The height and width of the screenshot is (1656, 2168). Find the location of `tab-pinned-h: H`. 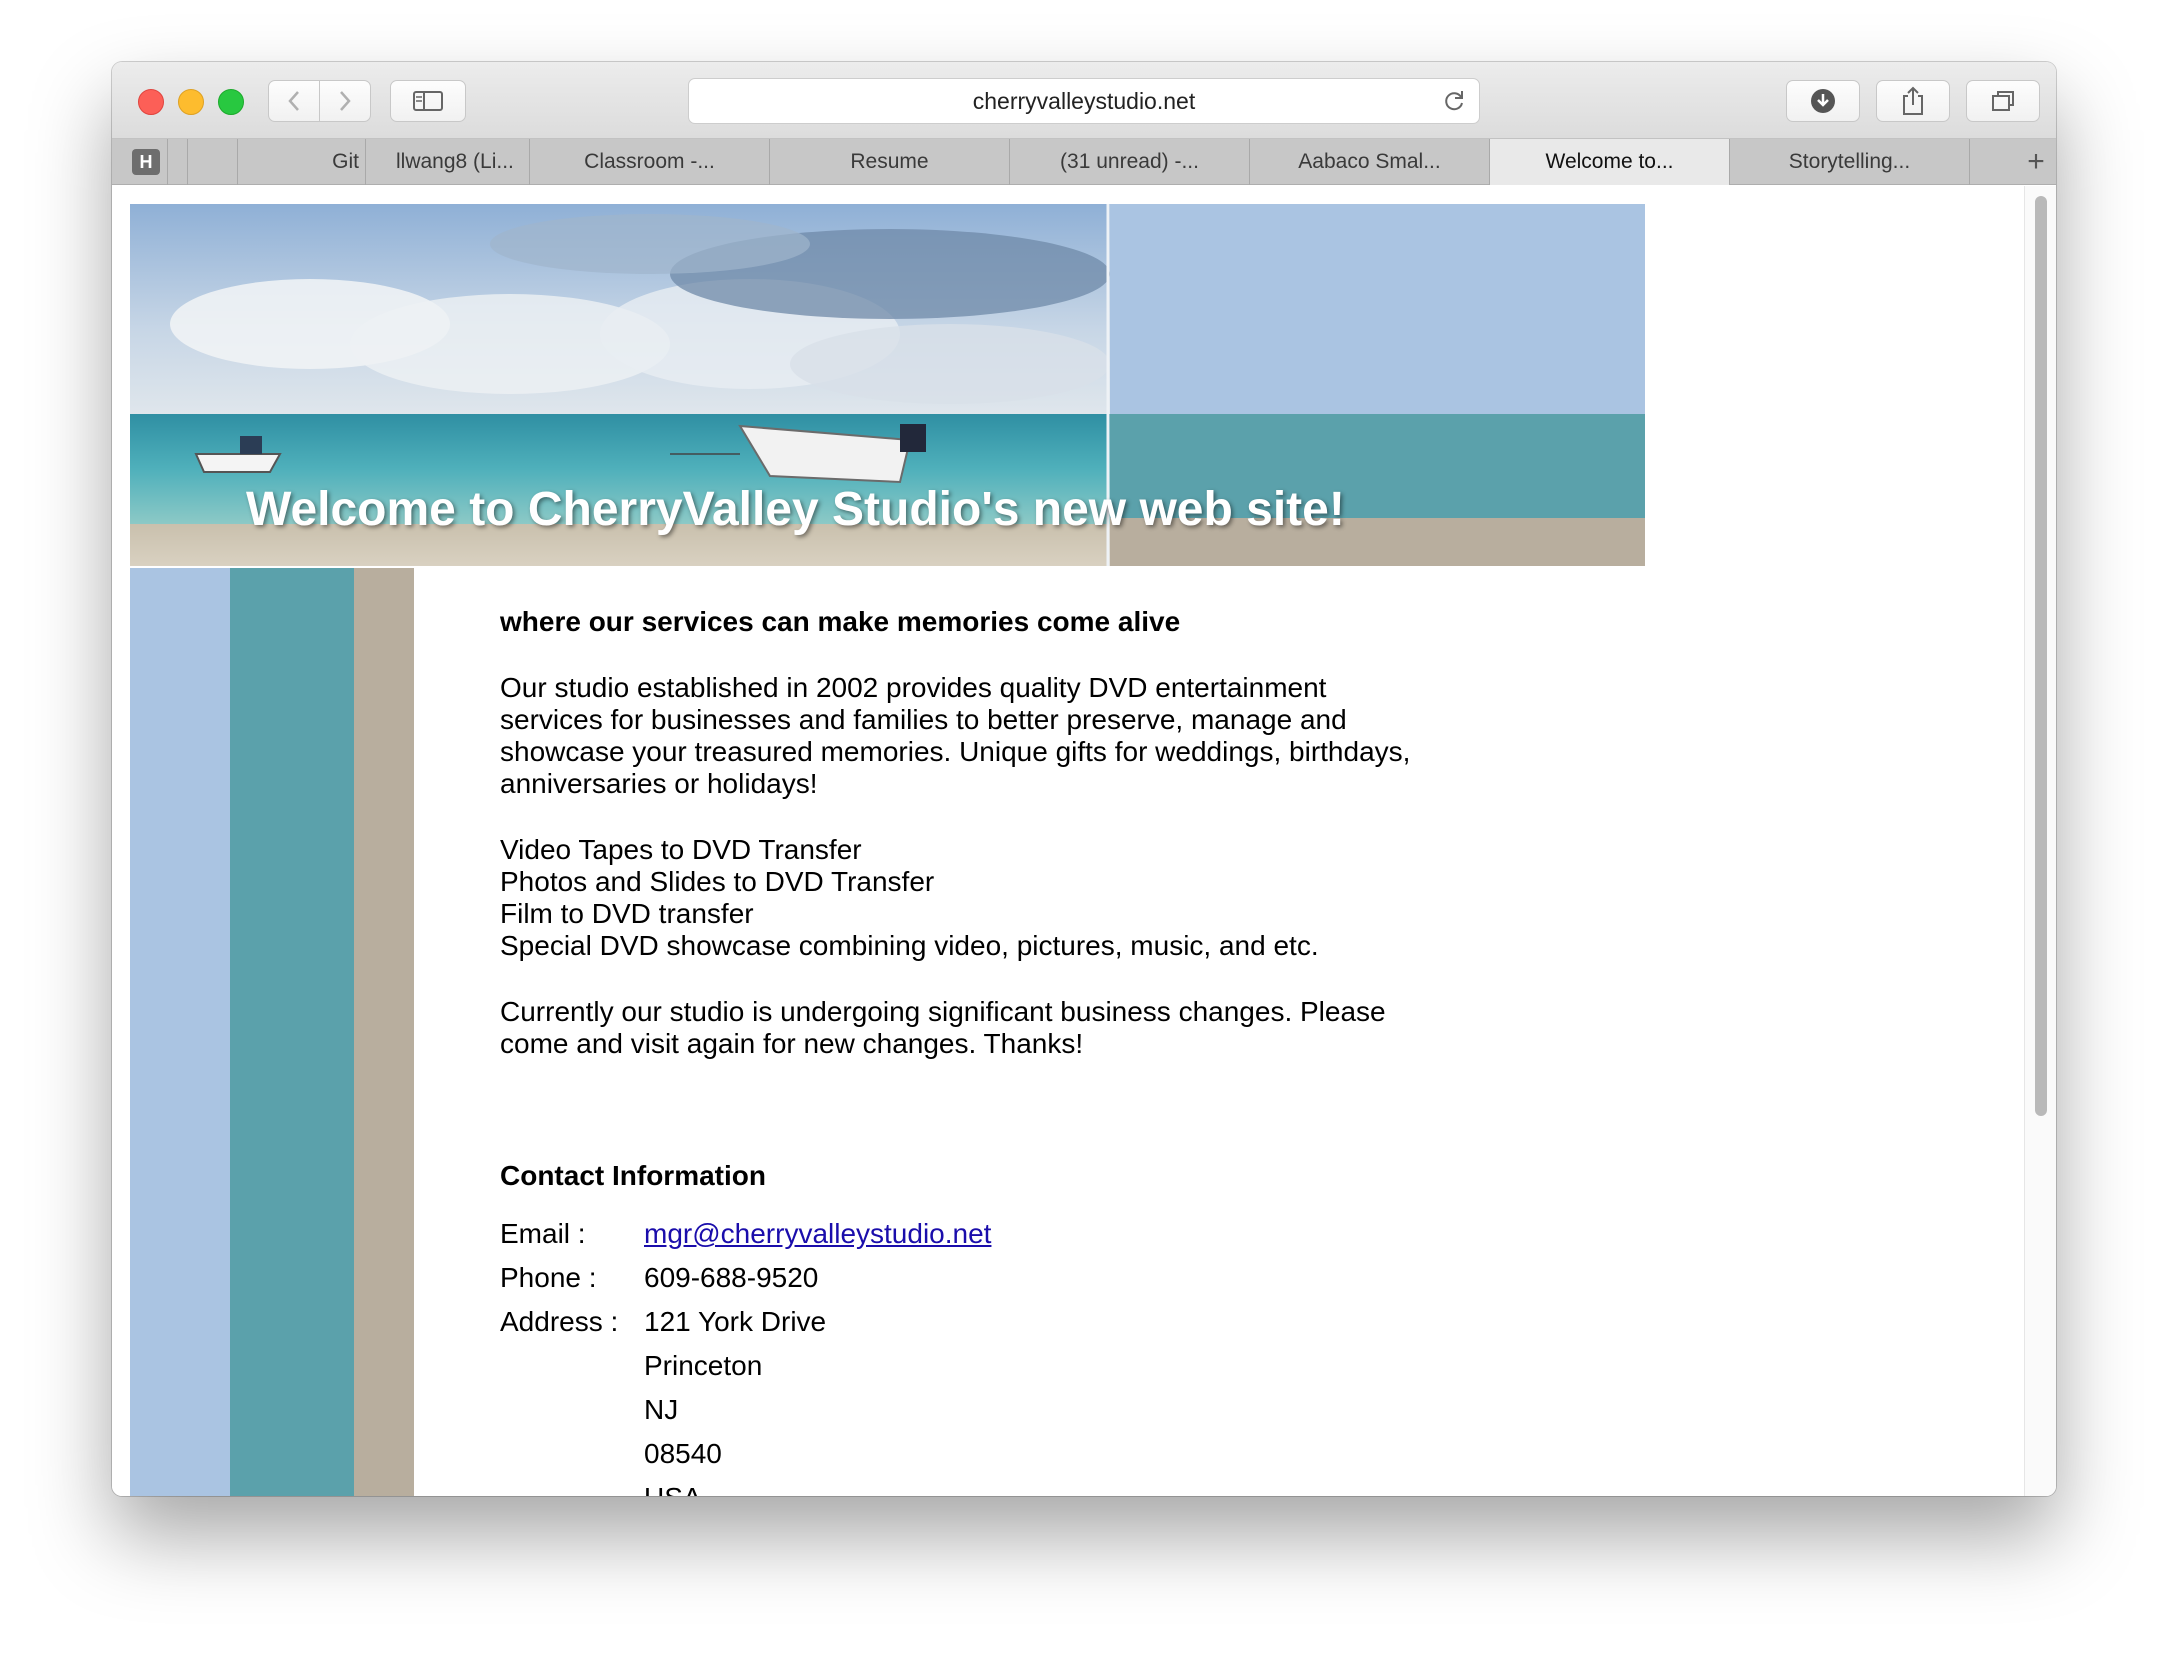

tab-pinned-h: H is located at coordinates (140, 162).